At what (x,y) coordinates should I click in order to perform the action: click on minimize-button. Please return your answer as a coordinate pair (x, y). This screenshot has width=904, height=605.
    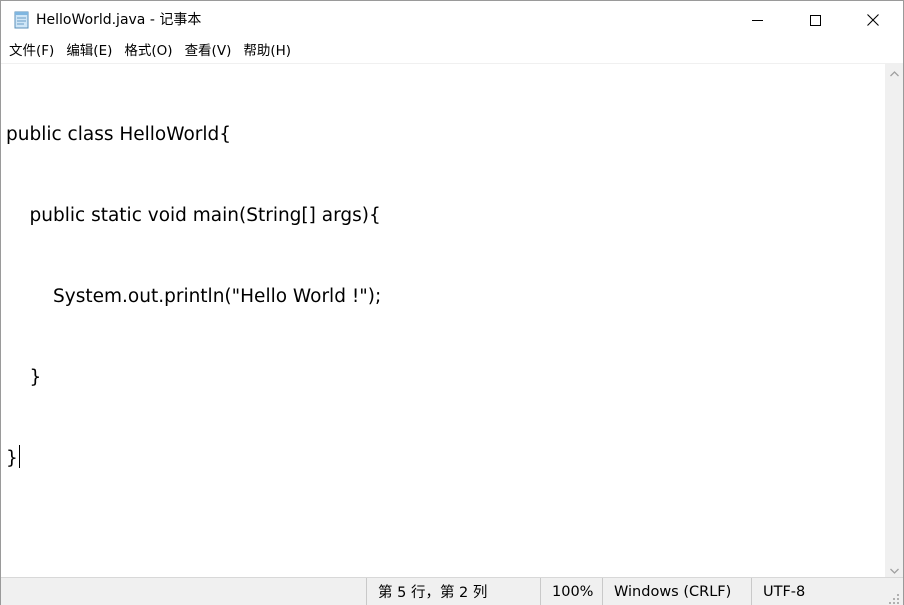
    Looking at the image, I should click on (757, 20).